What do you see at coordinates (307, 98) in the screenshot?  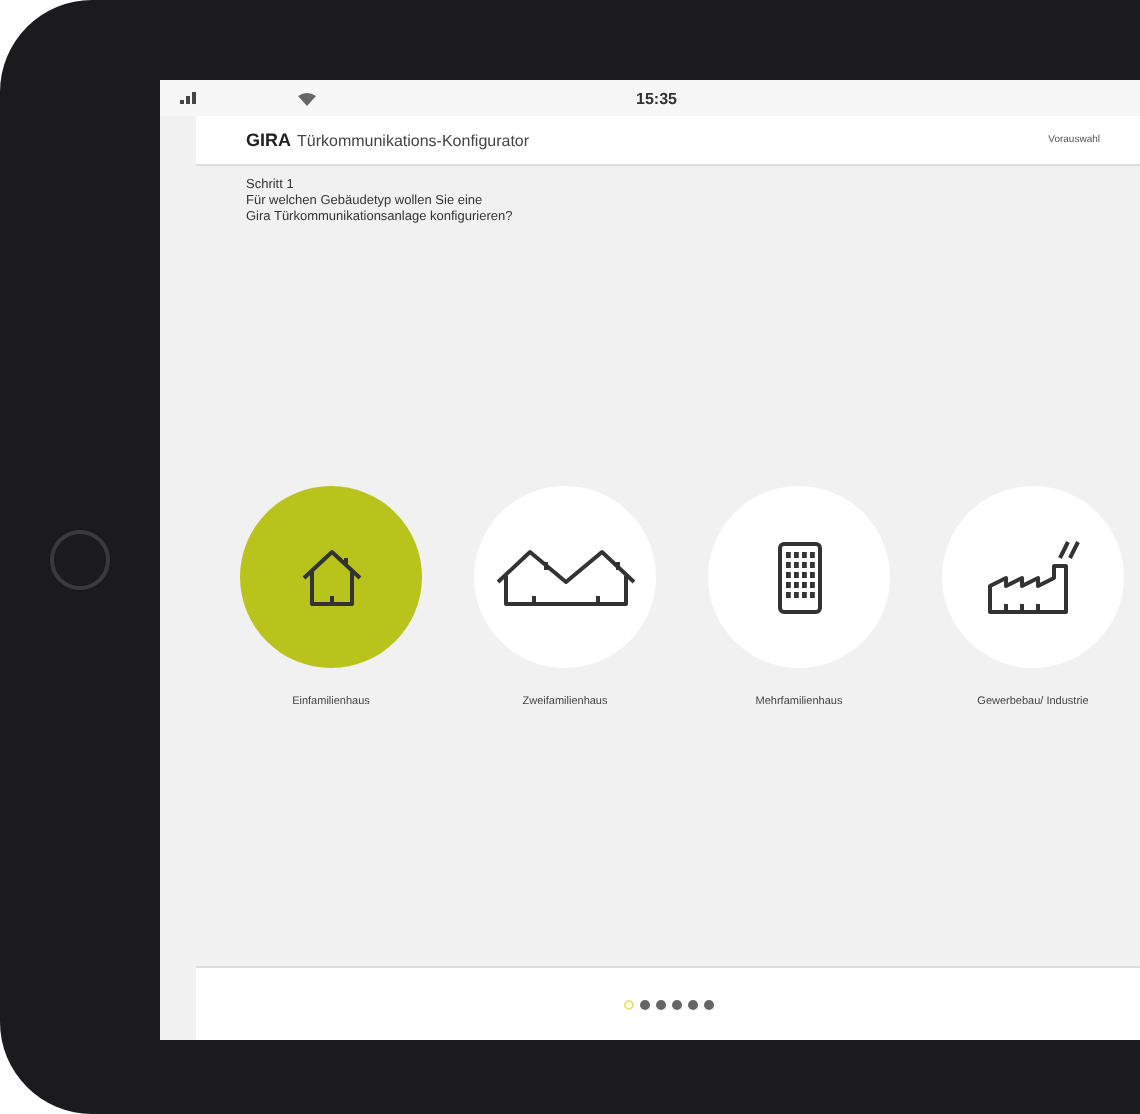 I see `wifi-icon` at bounding box center [307, 98].